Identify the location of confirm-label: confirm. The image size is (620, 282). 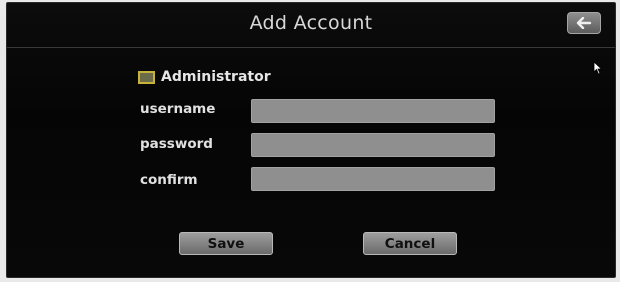
(169, 180).